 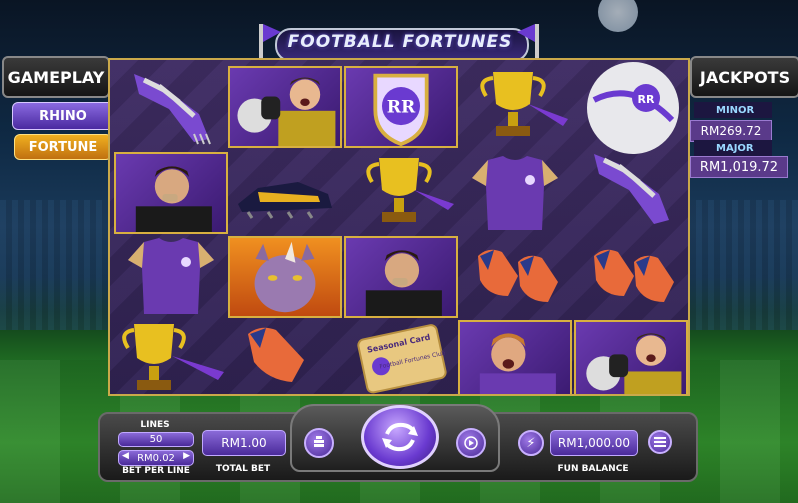 I want to click on striker-icon, so click(x=515, y=357).